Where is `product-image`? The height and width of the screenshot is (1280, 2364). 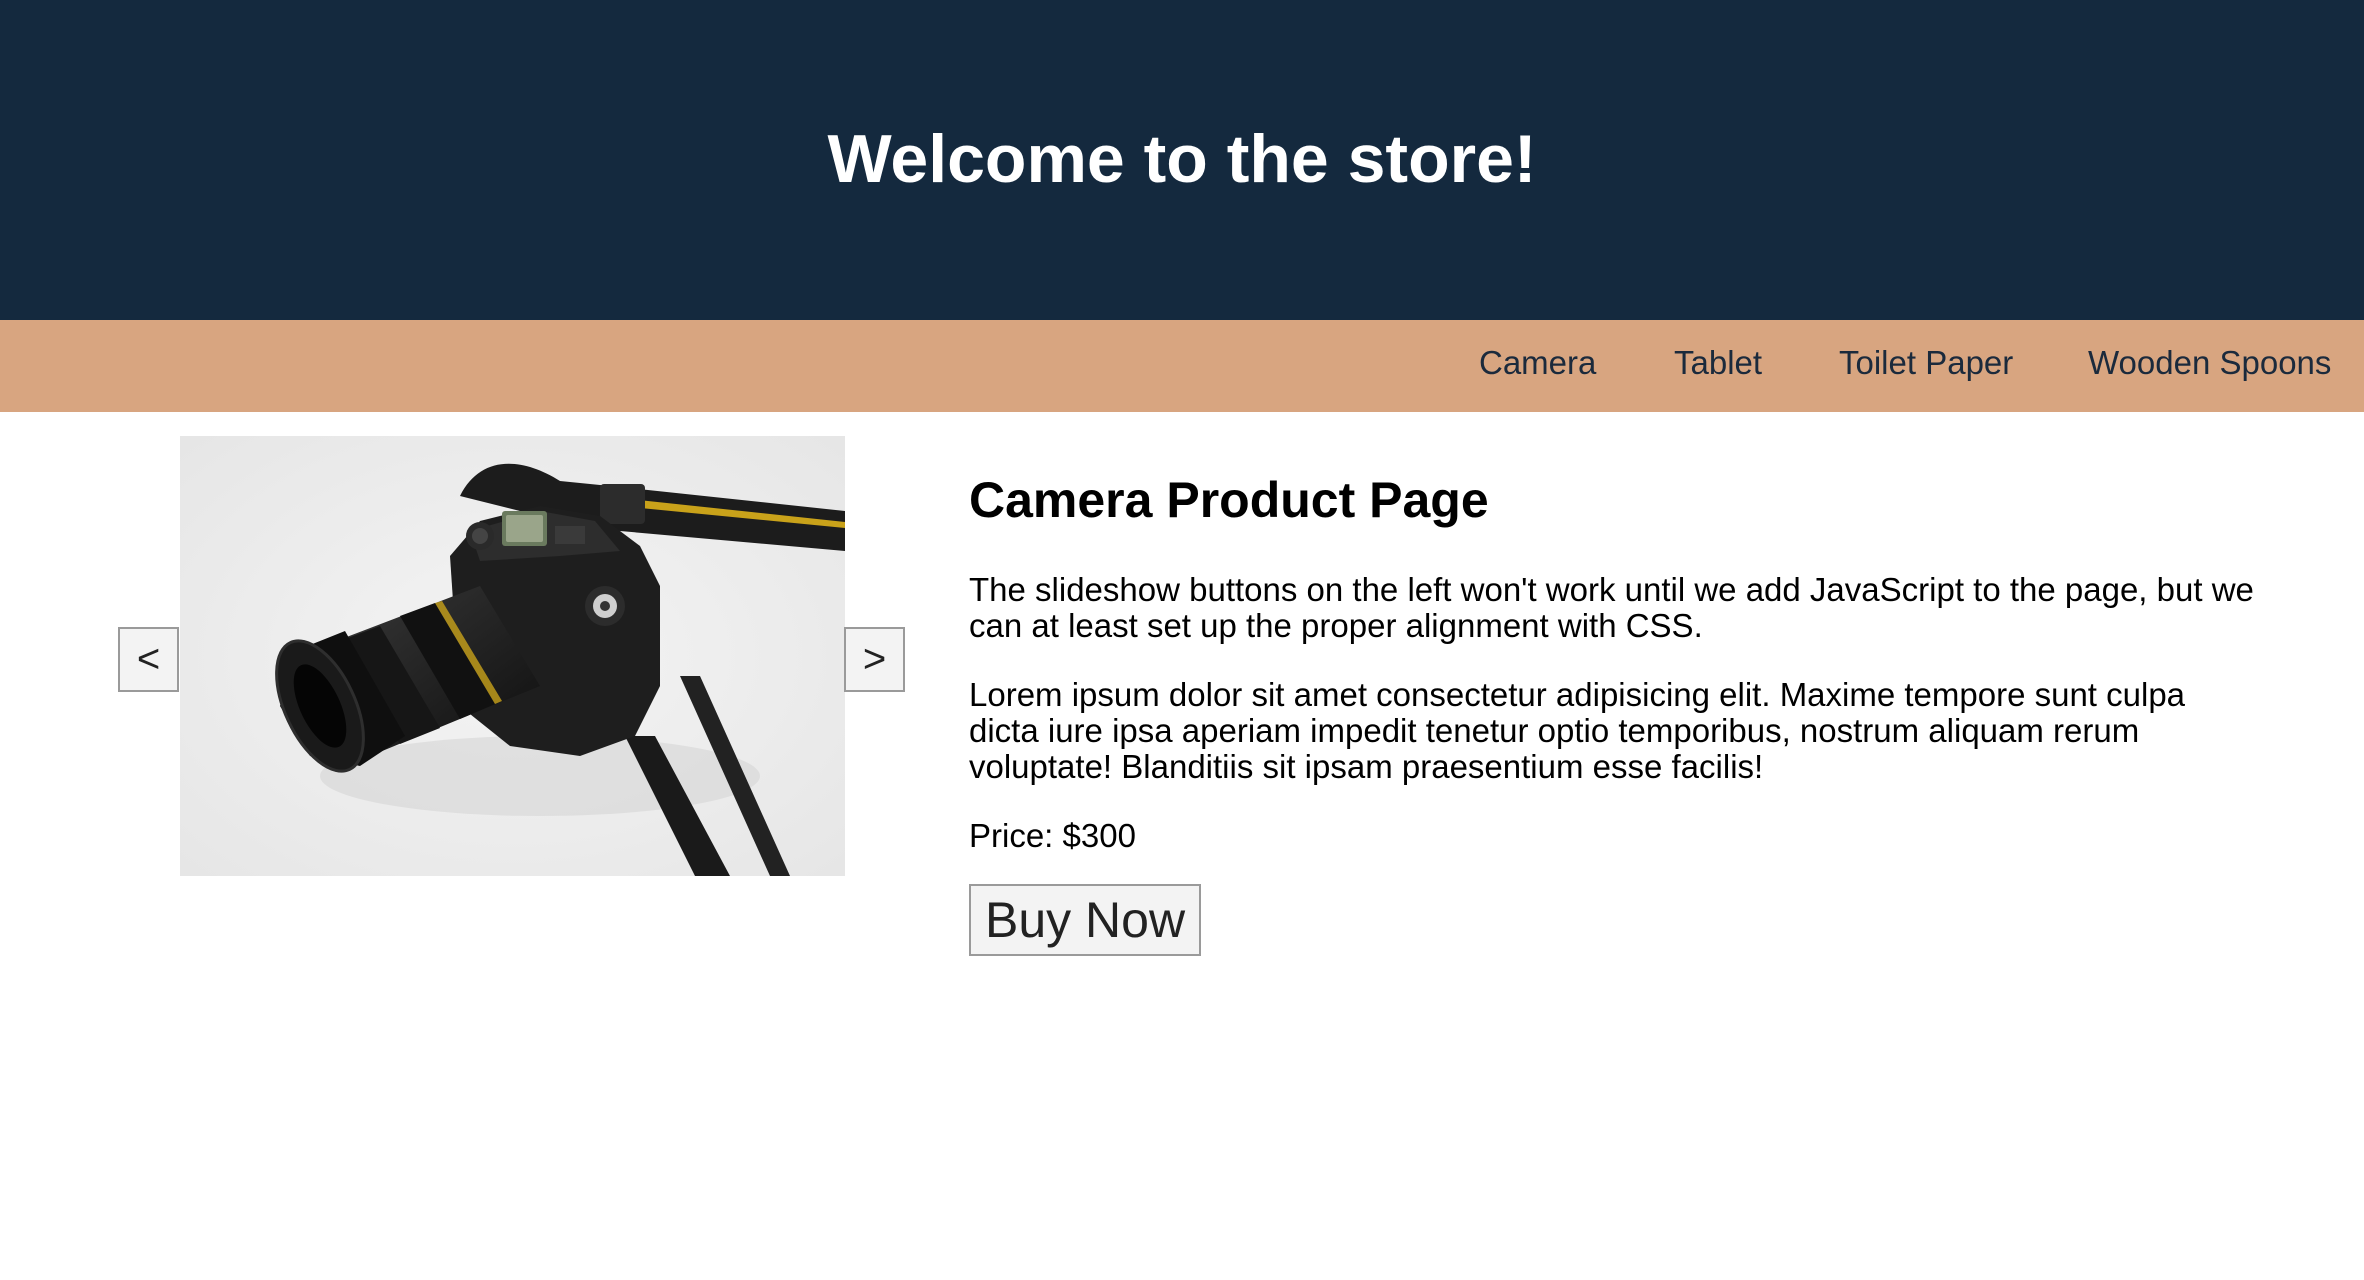 product-image is located at coordinates (512, 656).